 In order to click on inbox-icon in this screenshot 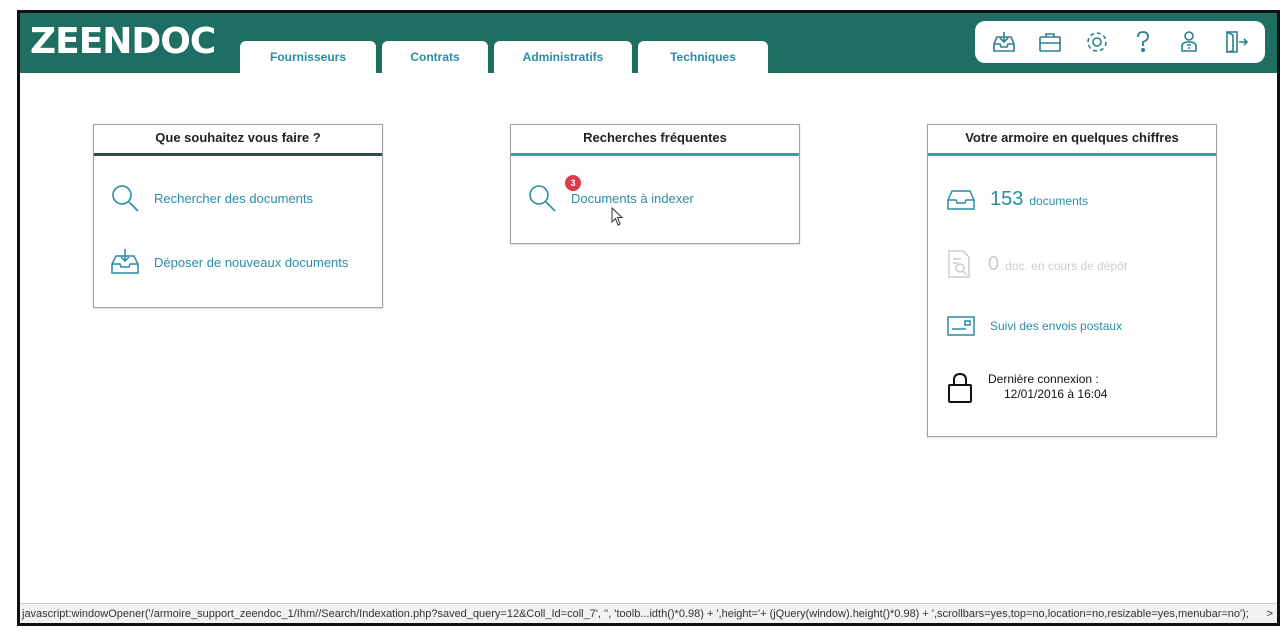, I will do `click(961, 200)`.